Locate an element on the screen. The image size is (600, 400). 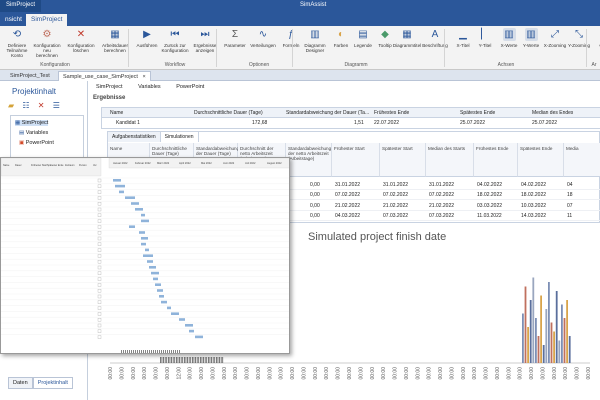
ribbon-button-label: X-Werte is located at coordinates (509, 45).